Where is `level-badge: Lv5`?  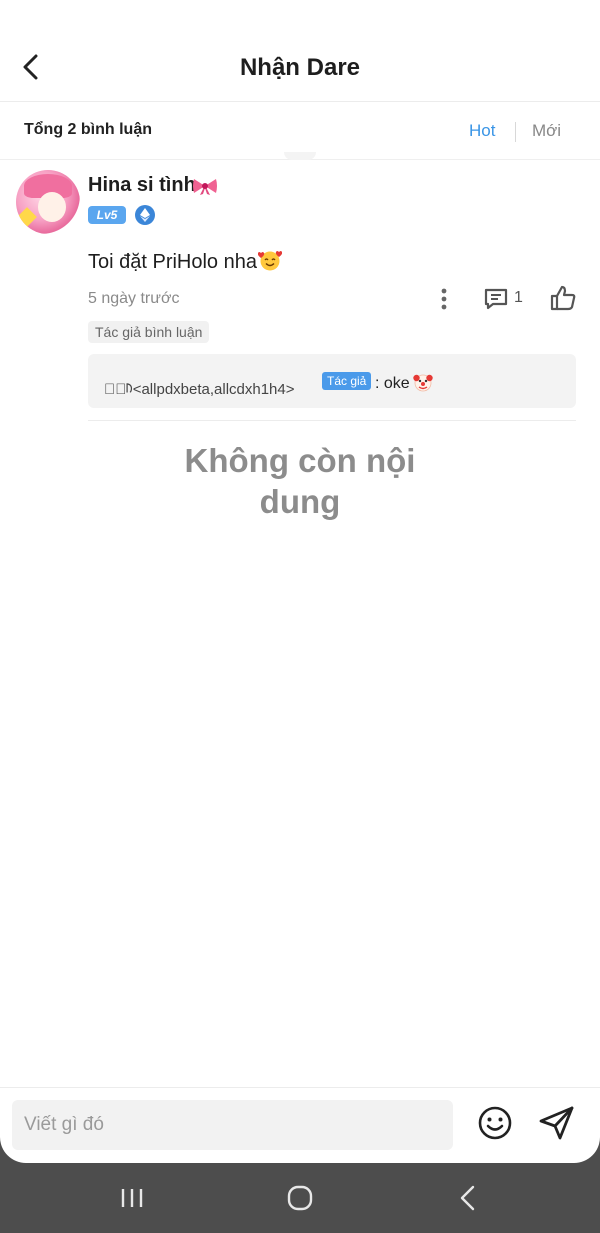
level-badge: Lv5 is located at coordinates (107, 215).